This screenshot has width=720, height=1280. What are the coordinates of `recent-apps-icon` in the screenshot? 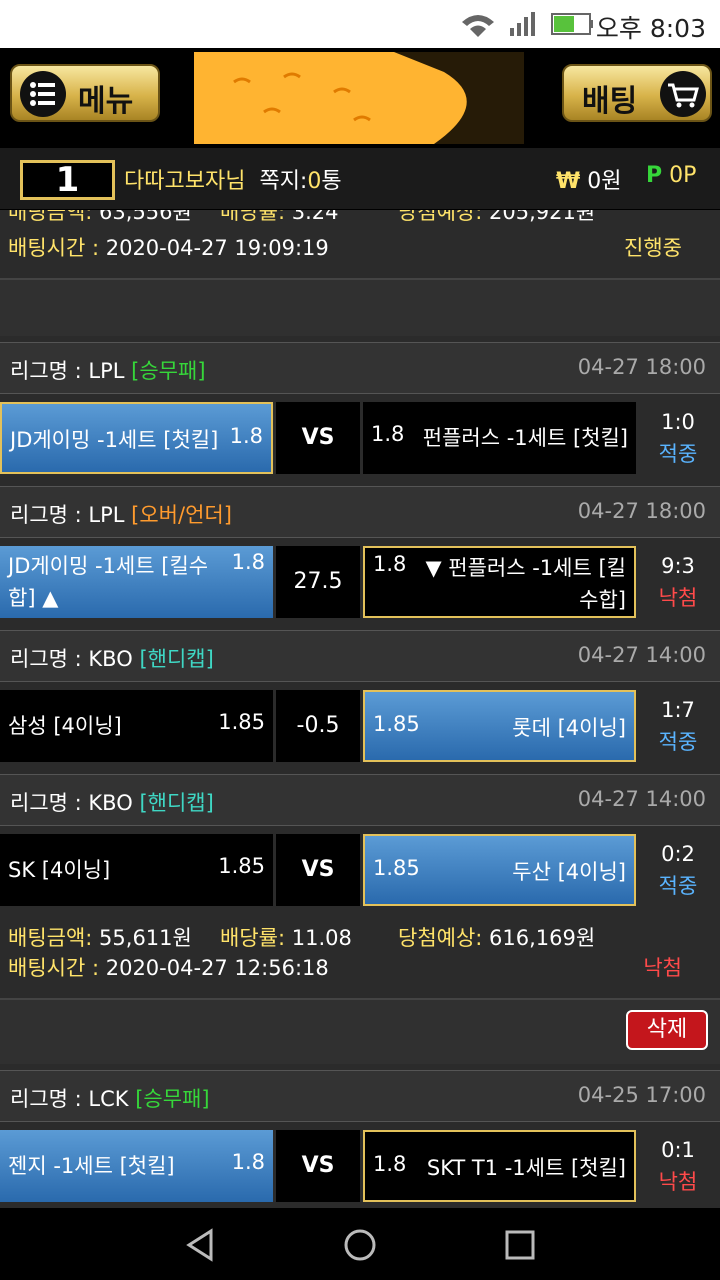 It's located at (520, 1245).